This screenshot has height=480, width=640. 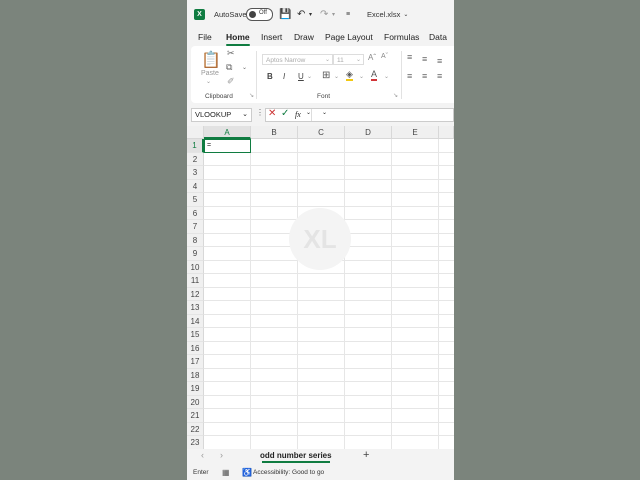 What do you see at coordinates (227, 132) in the screenshot?
I see `column-header: A` at bounding box center [227, 132].